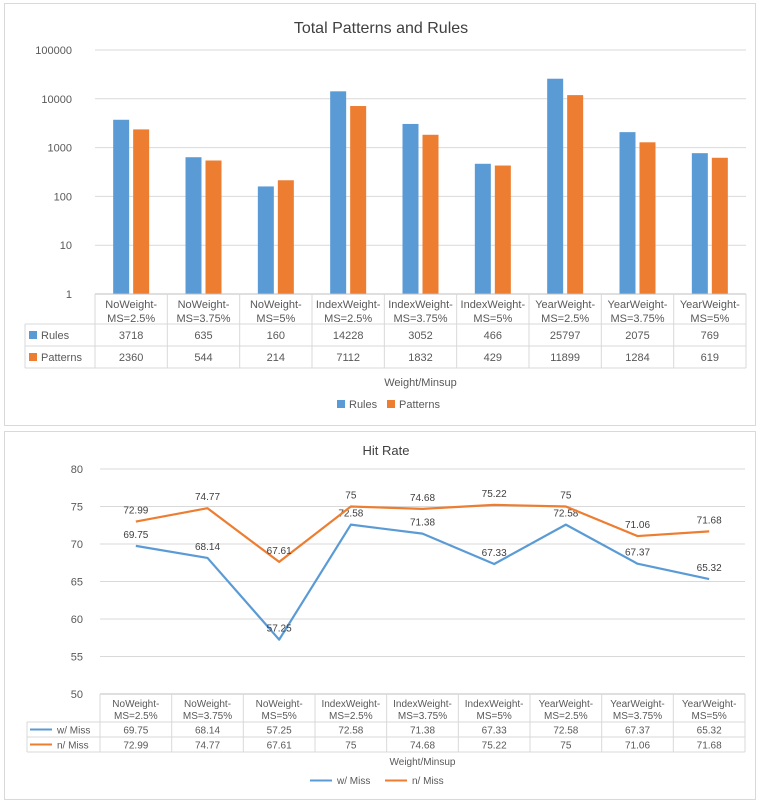 The width and height of the screenshot is (761, 804). Describe the element at coordinates (428, 781) in the screenshot. I see `legend-label: n/ Miss` at that location.